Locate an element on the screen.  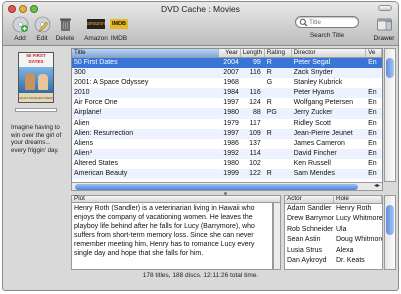
cast-vertical-scrollbar is located at coordinates (390, 232).